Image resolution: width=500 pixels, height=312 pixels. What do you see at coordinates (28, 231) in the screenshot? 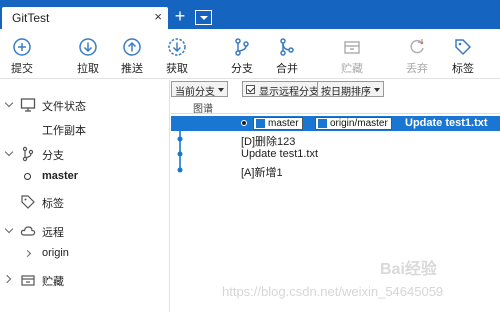
I see `cloud-icon` at bounding box center [28, 231].